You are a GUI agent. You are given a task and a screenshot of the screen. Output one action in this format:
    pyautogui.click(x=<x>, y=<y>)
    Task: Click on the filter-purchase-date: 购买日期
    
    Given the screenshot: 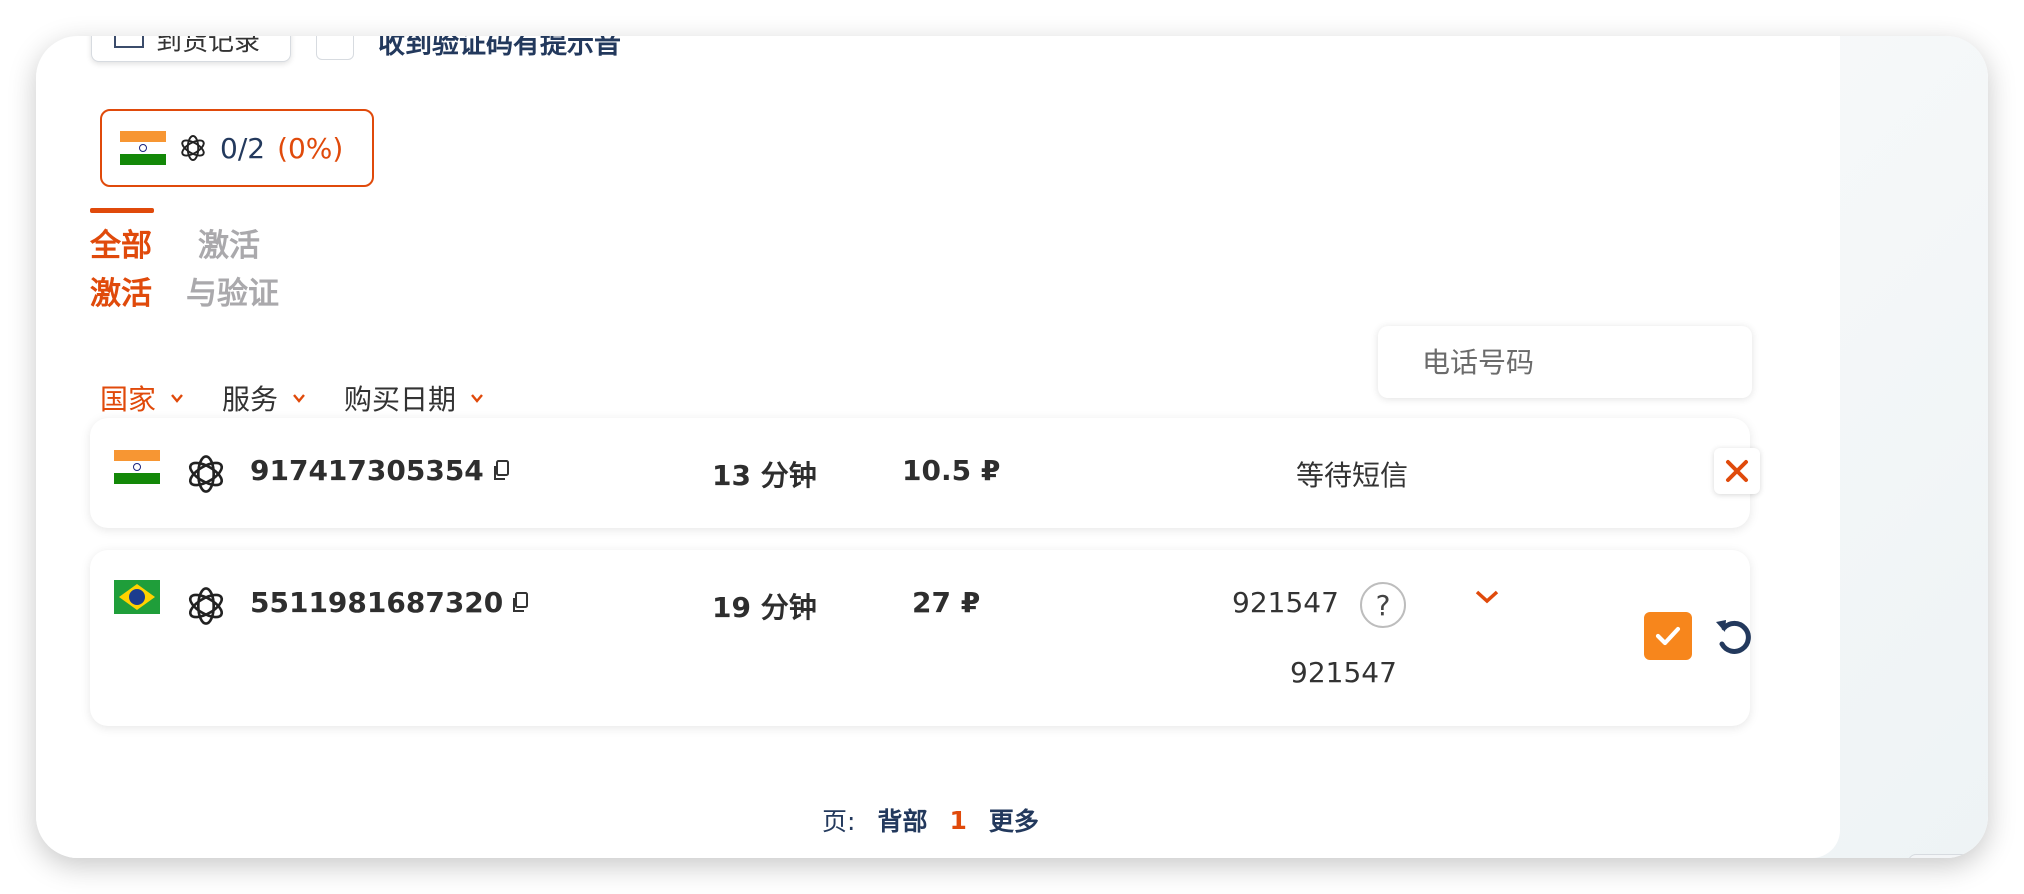 What is the action you would take?
    pyautogui.click(x=414, y=398)
    